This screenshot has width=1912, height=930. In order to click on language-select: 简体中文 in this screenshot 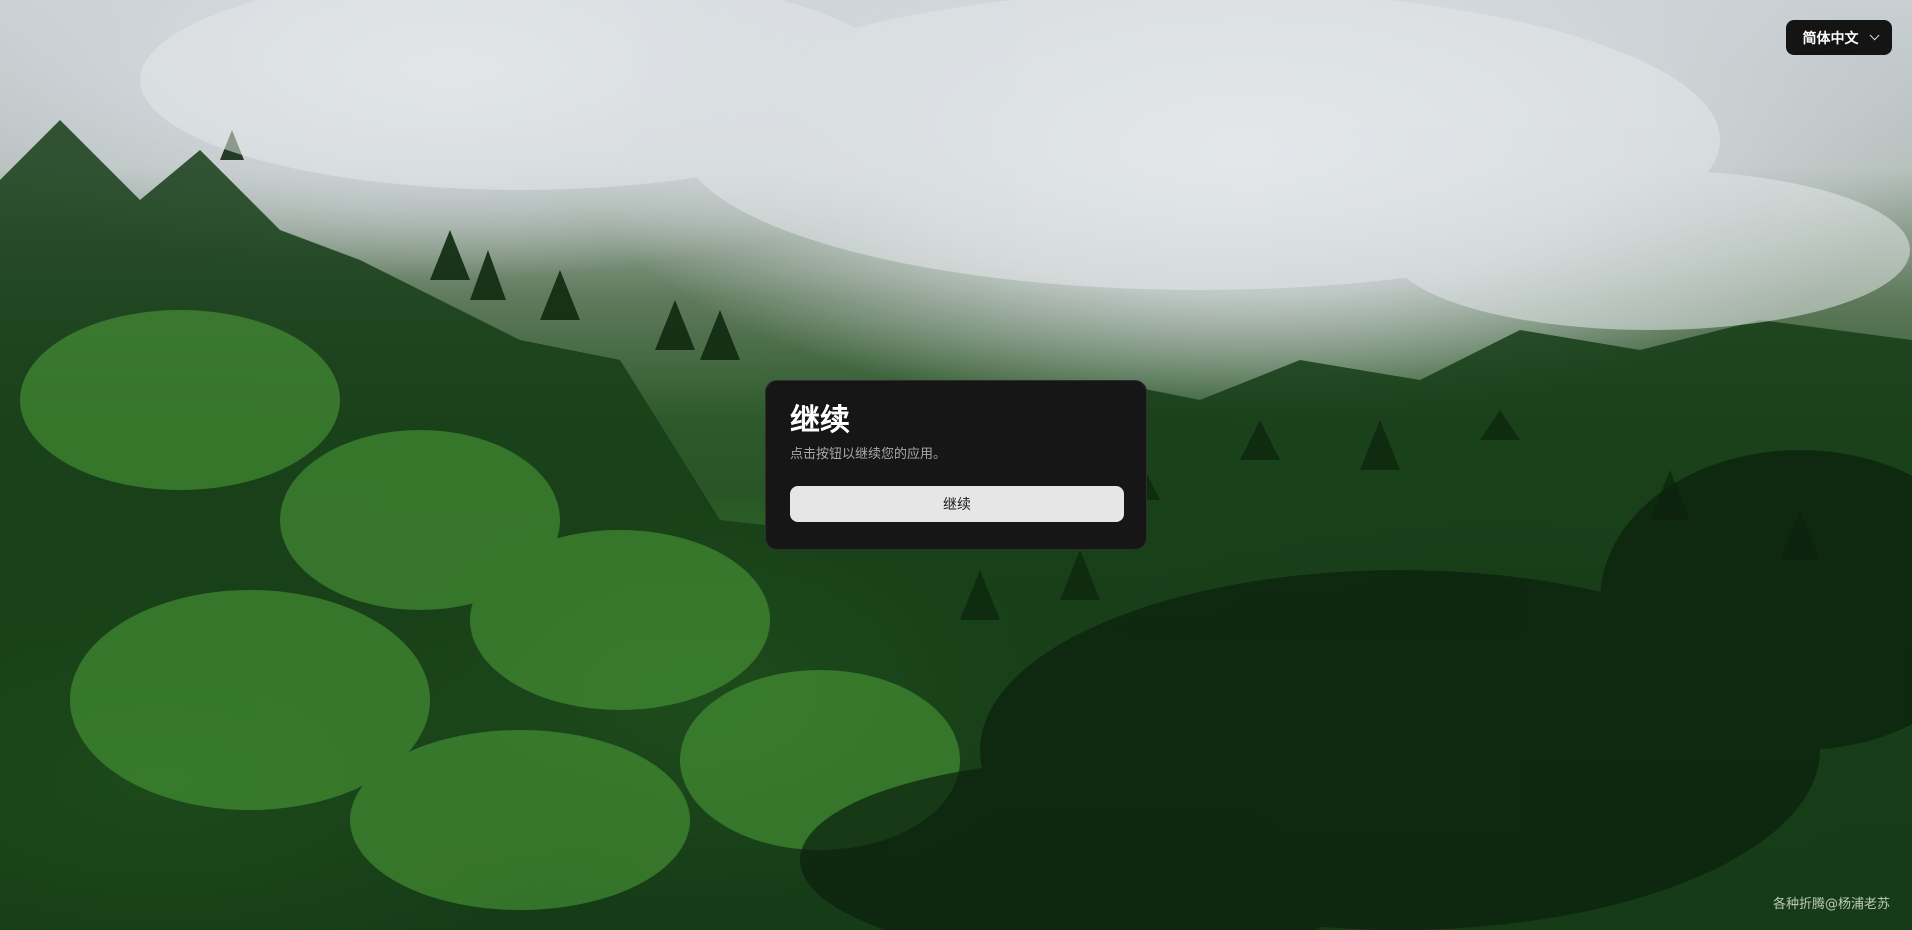, I will do `click(1839, 37)`.